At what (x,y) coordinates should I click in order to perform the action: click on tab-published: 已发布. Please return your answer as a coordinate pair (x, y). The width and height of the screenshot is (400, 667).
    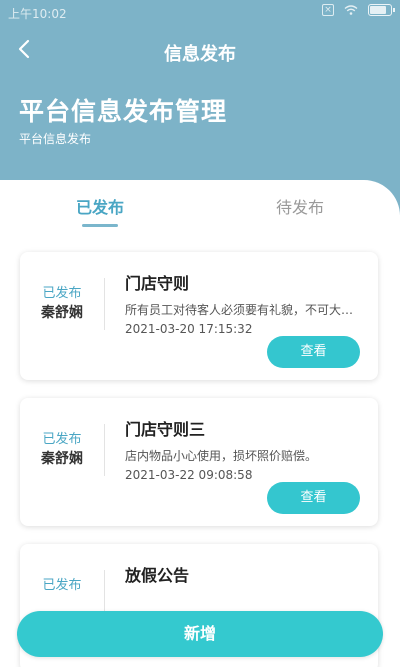
    Looking at the image, I should click on (100, 206).